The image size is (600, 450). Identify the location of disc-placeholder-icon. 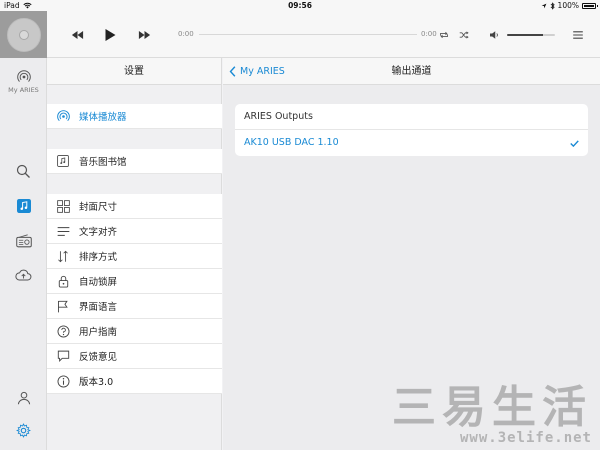
(23, 34).